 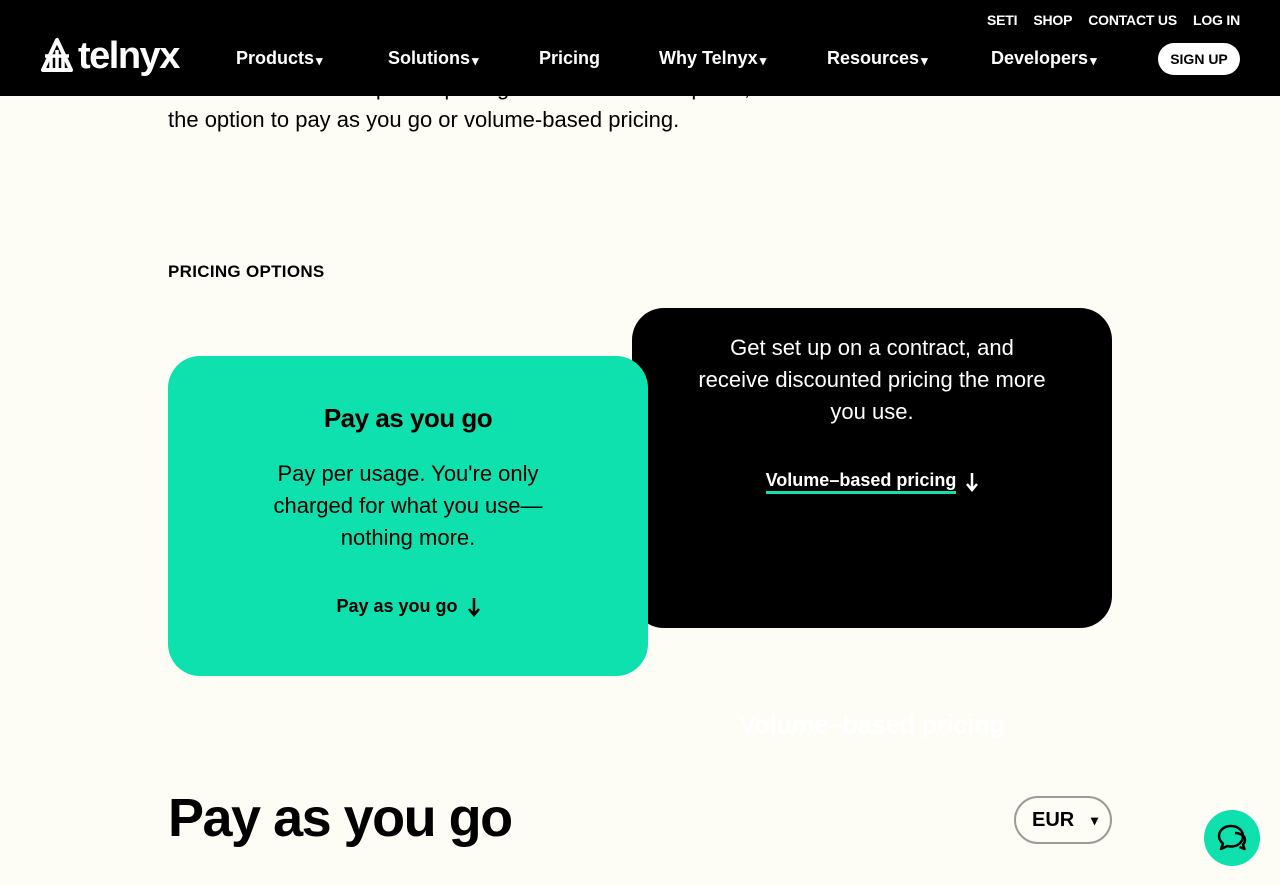 I want to click on payg-card-title: Pay as you go, so click(x=408, y=418).